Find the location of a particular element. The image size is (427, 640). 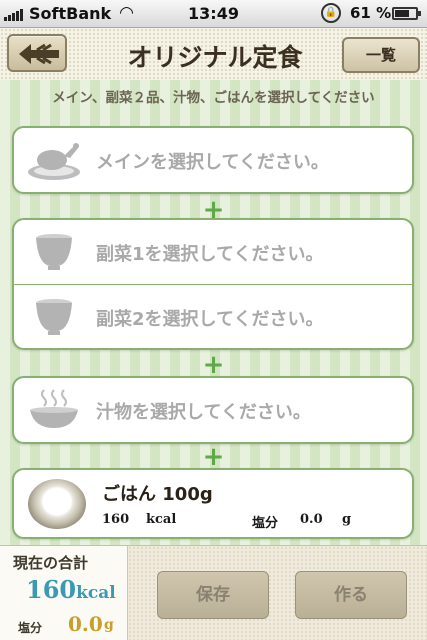

total-panel: 現在の合計 160kcal 塩分 0.0 g is located at coordinates (64, 593).